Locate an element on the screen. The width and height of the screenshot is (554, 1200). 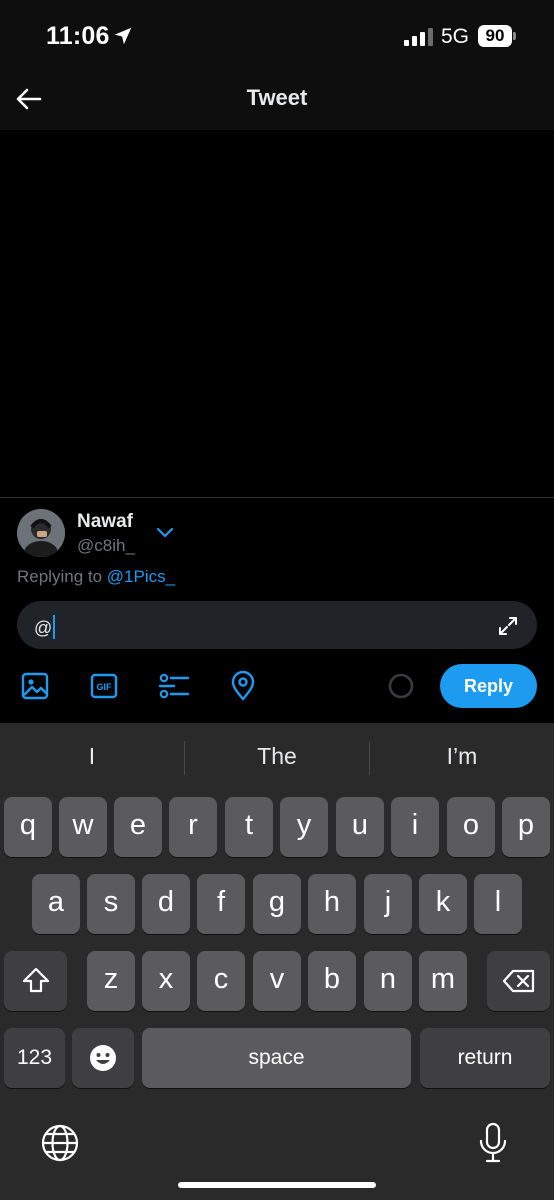
key-m: m is located at coordinates (443, 981).